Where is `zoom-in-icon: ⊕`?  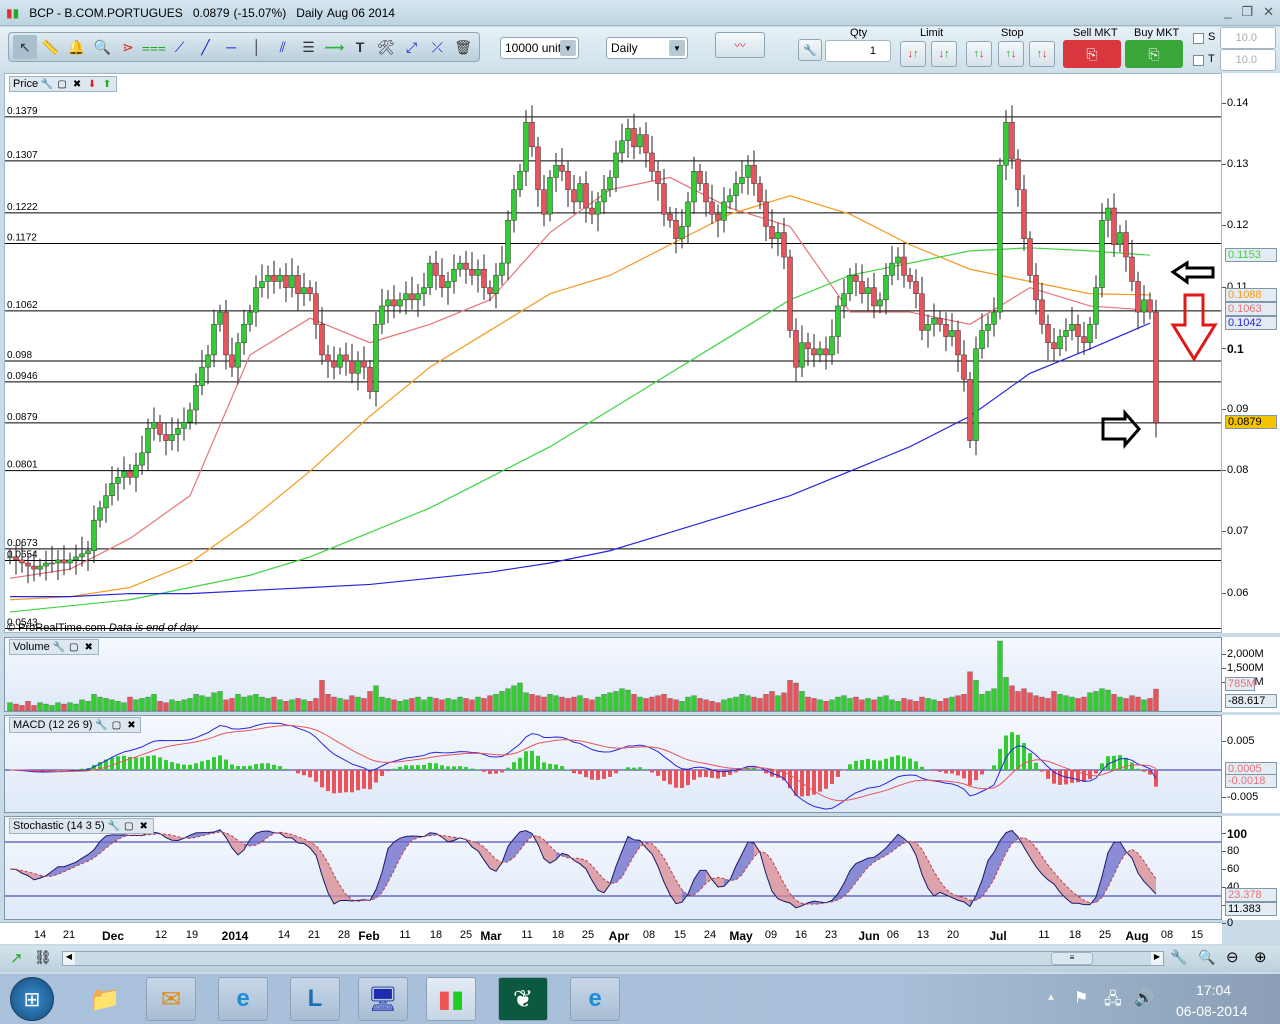
zoom-in-icon: ⊕ is located at coordinates (1260, 957).